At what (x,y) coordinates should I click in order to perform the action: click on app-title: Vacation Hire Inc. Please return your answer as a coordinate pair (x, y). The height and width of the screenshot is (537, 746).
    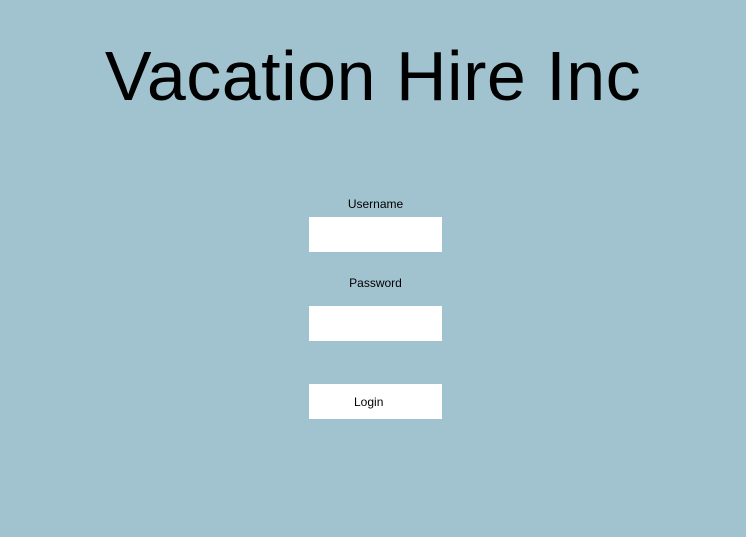
    Looking at the image, I should click on (373, 76).